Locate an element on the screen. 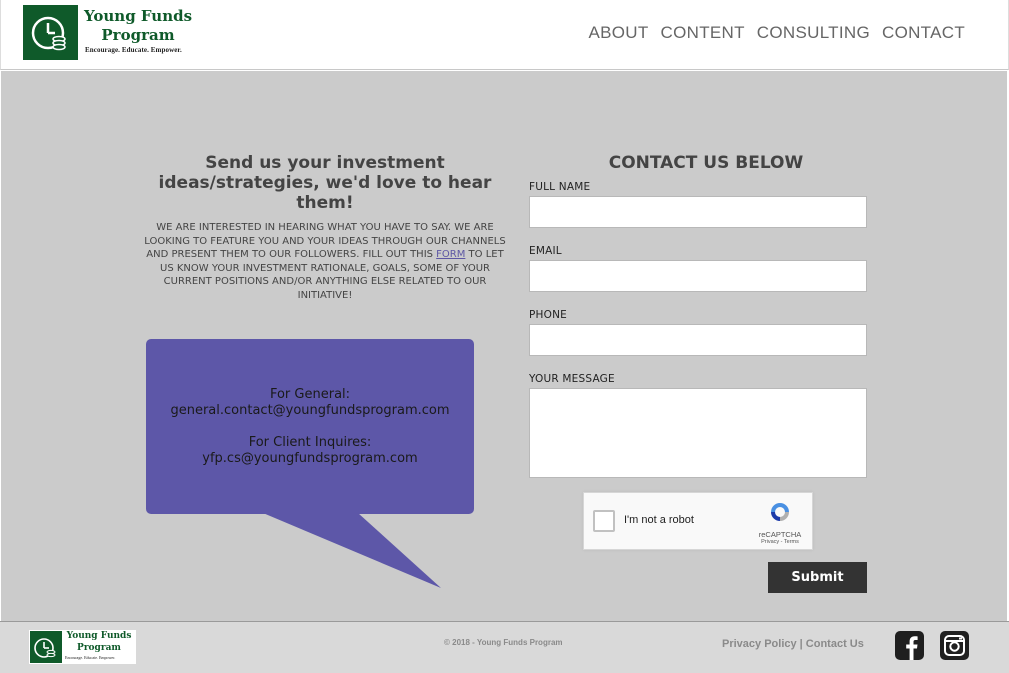  logo-title-line1: Young Funds is located at coordinates (138, 16).